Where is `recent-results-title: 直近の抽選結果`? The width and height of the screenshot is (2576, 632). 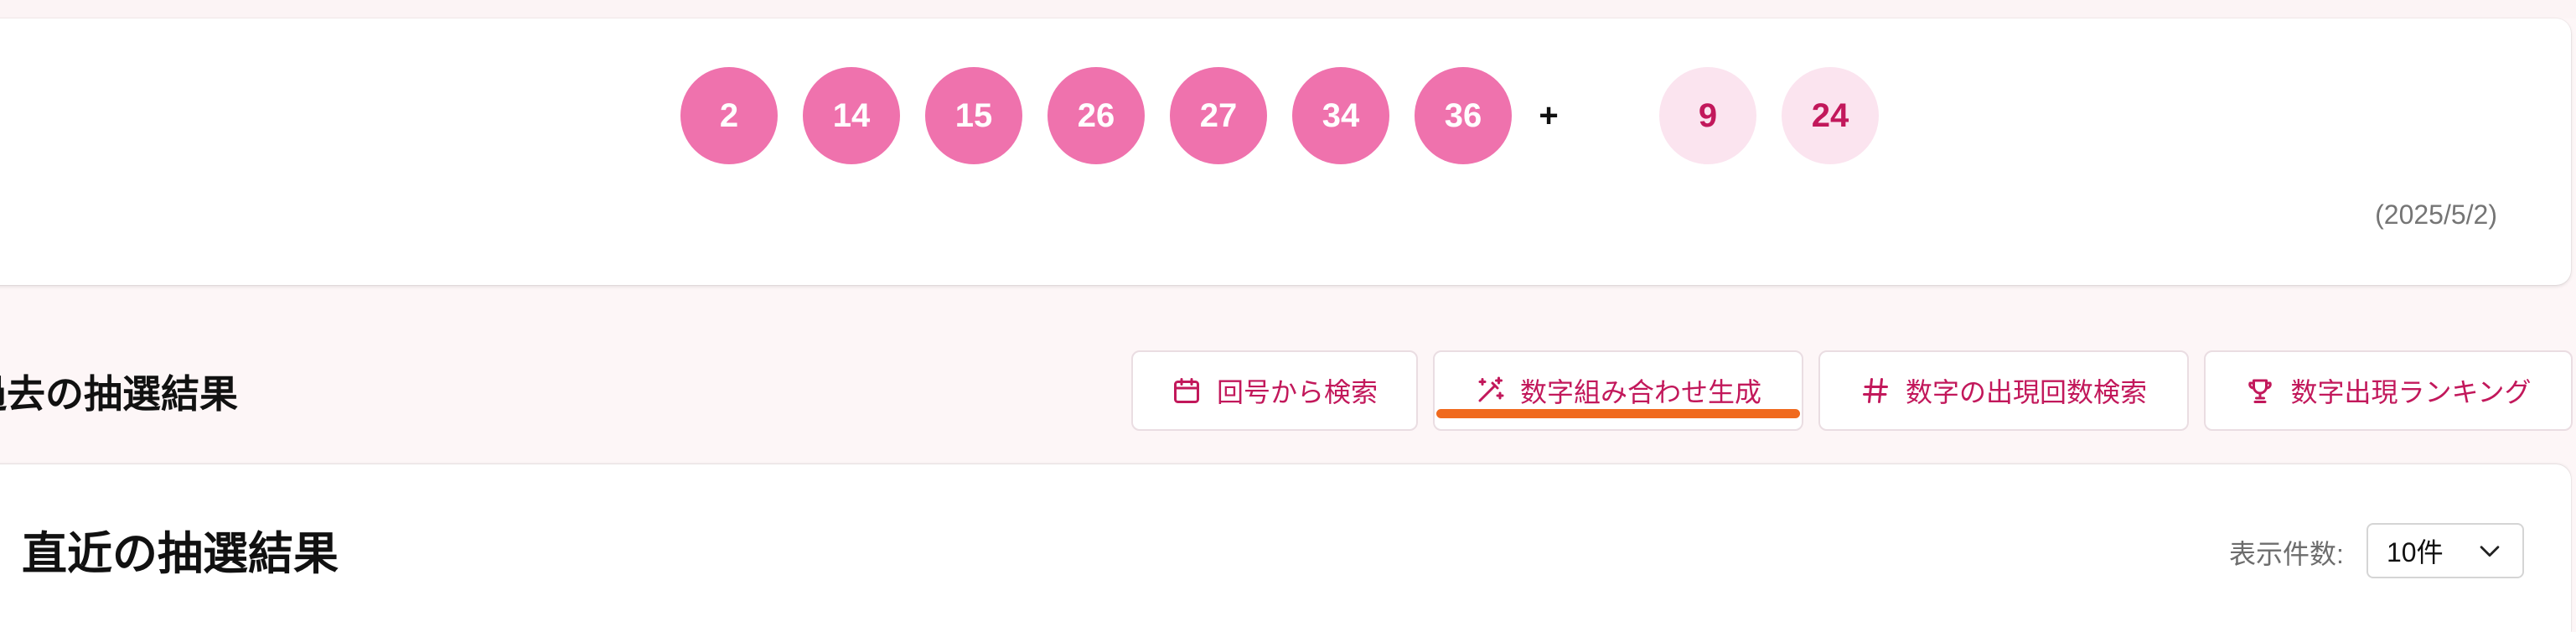
recent-results-title: 直近の抽選結果 is located at coordinates (180, 554).